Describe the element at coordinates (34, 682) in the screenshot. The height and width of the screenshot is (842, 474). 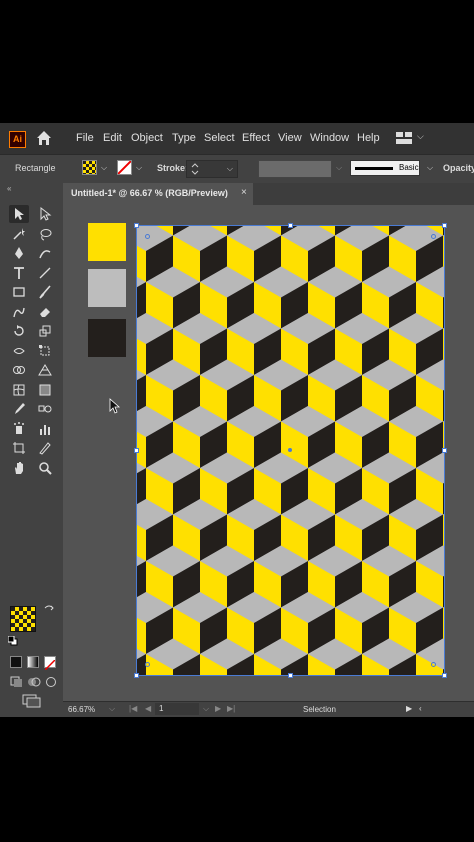
I see `draw-behind-icon` at that location.